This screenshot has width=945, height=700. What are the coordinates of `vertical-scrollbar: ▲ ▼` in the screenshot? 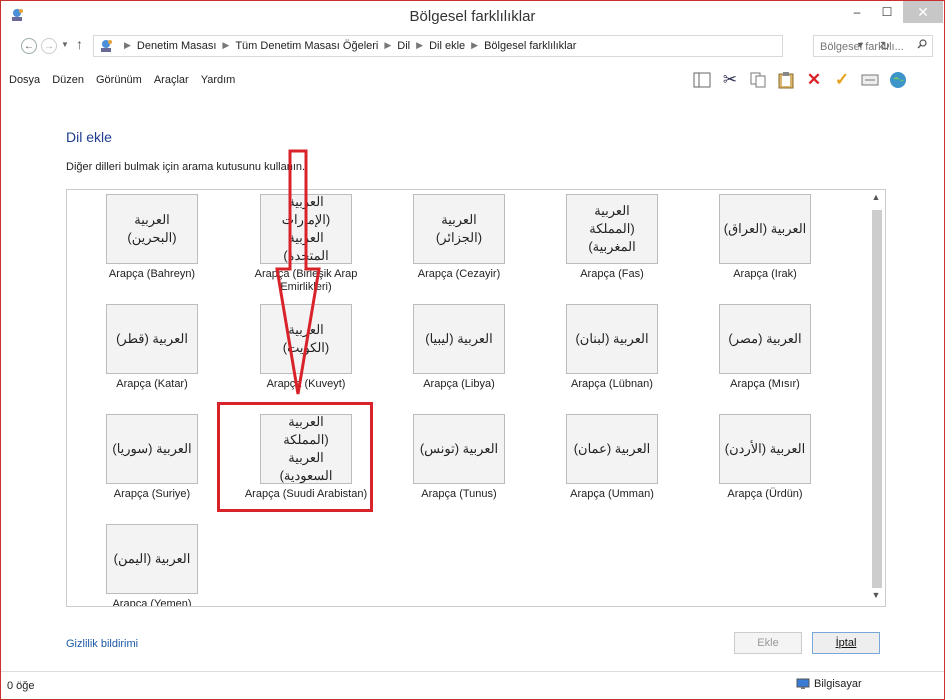 It's located at (876, 397).